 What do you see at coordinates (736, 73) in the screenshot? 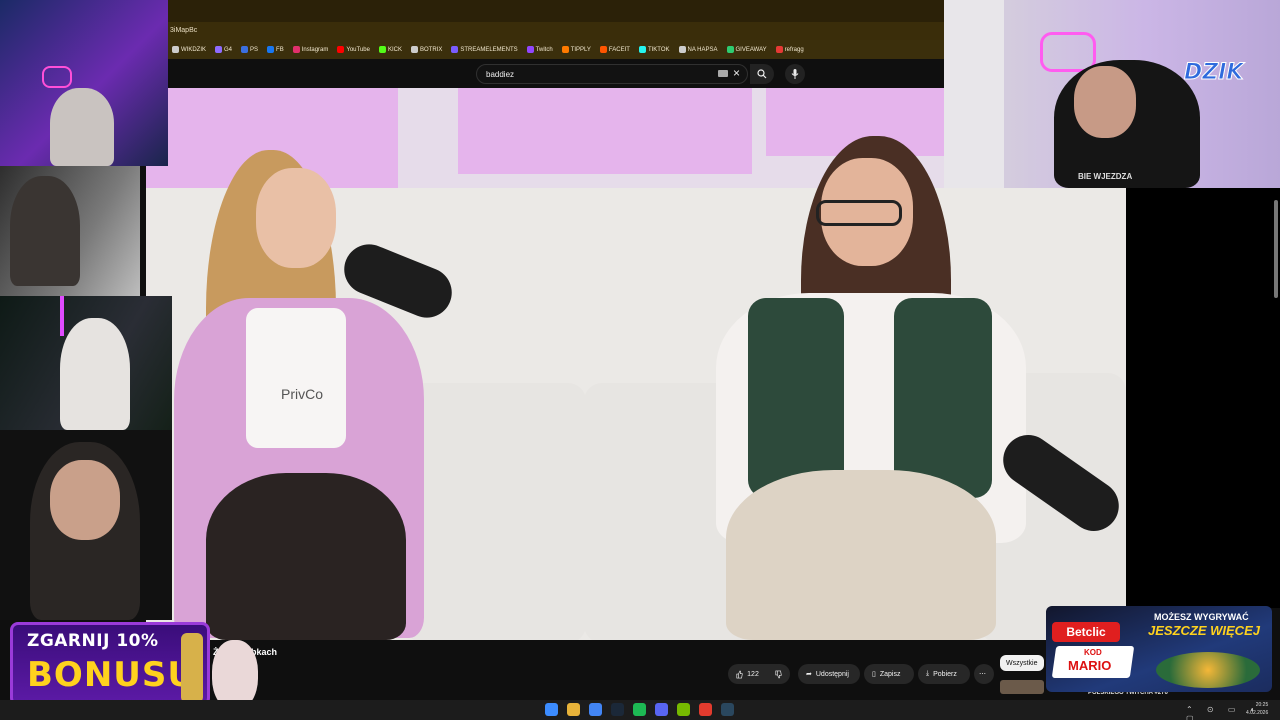
I see `clear-search-icon: ×` at bounding box center [736, 73].